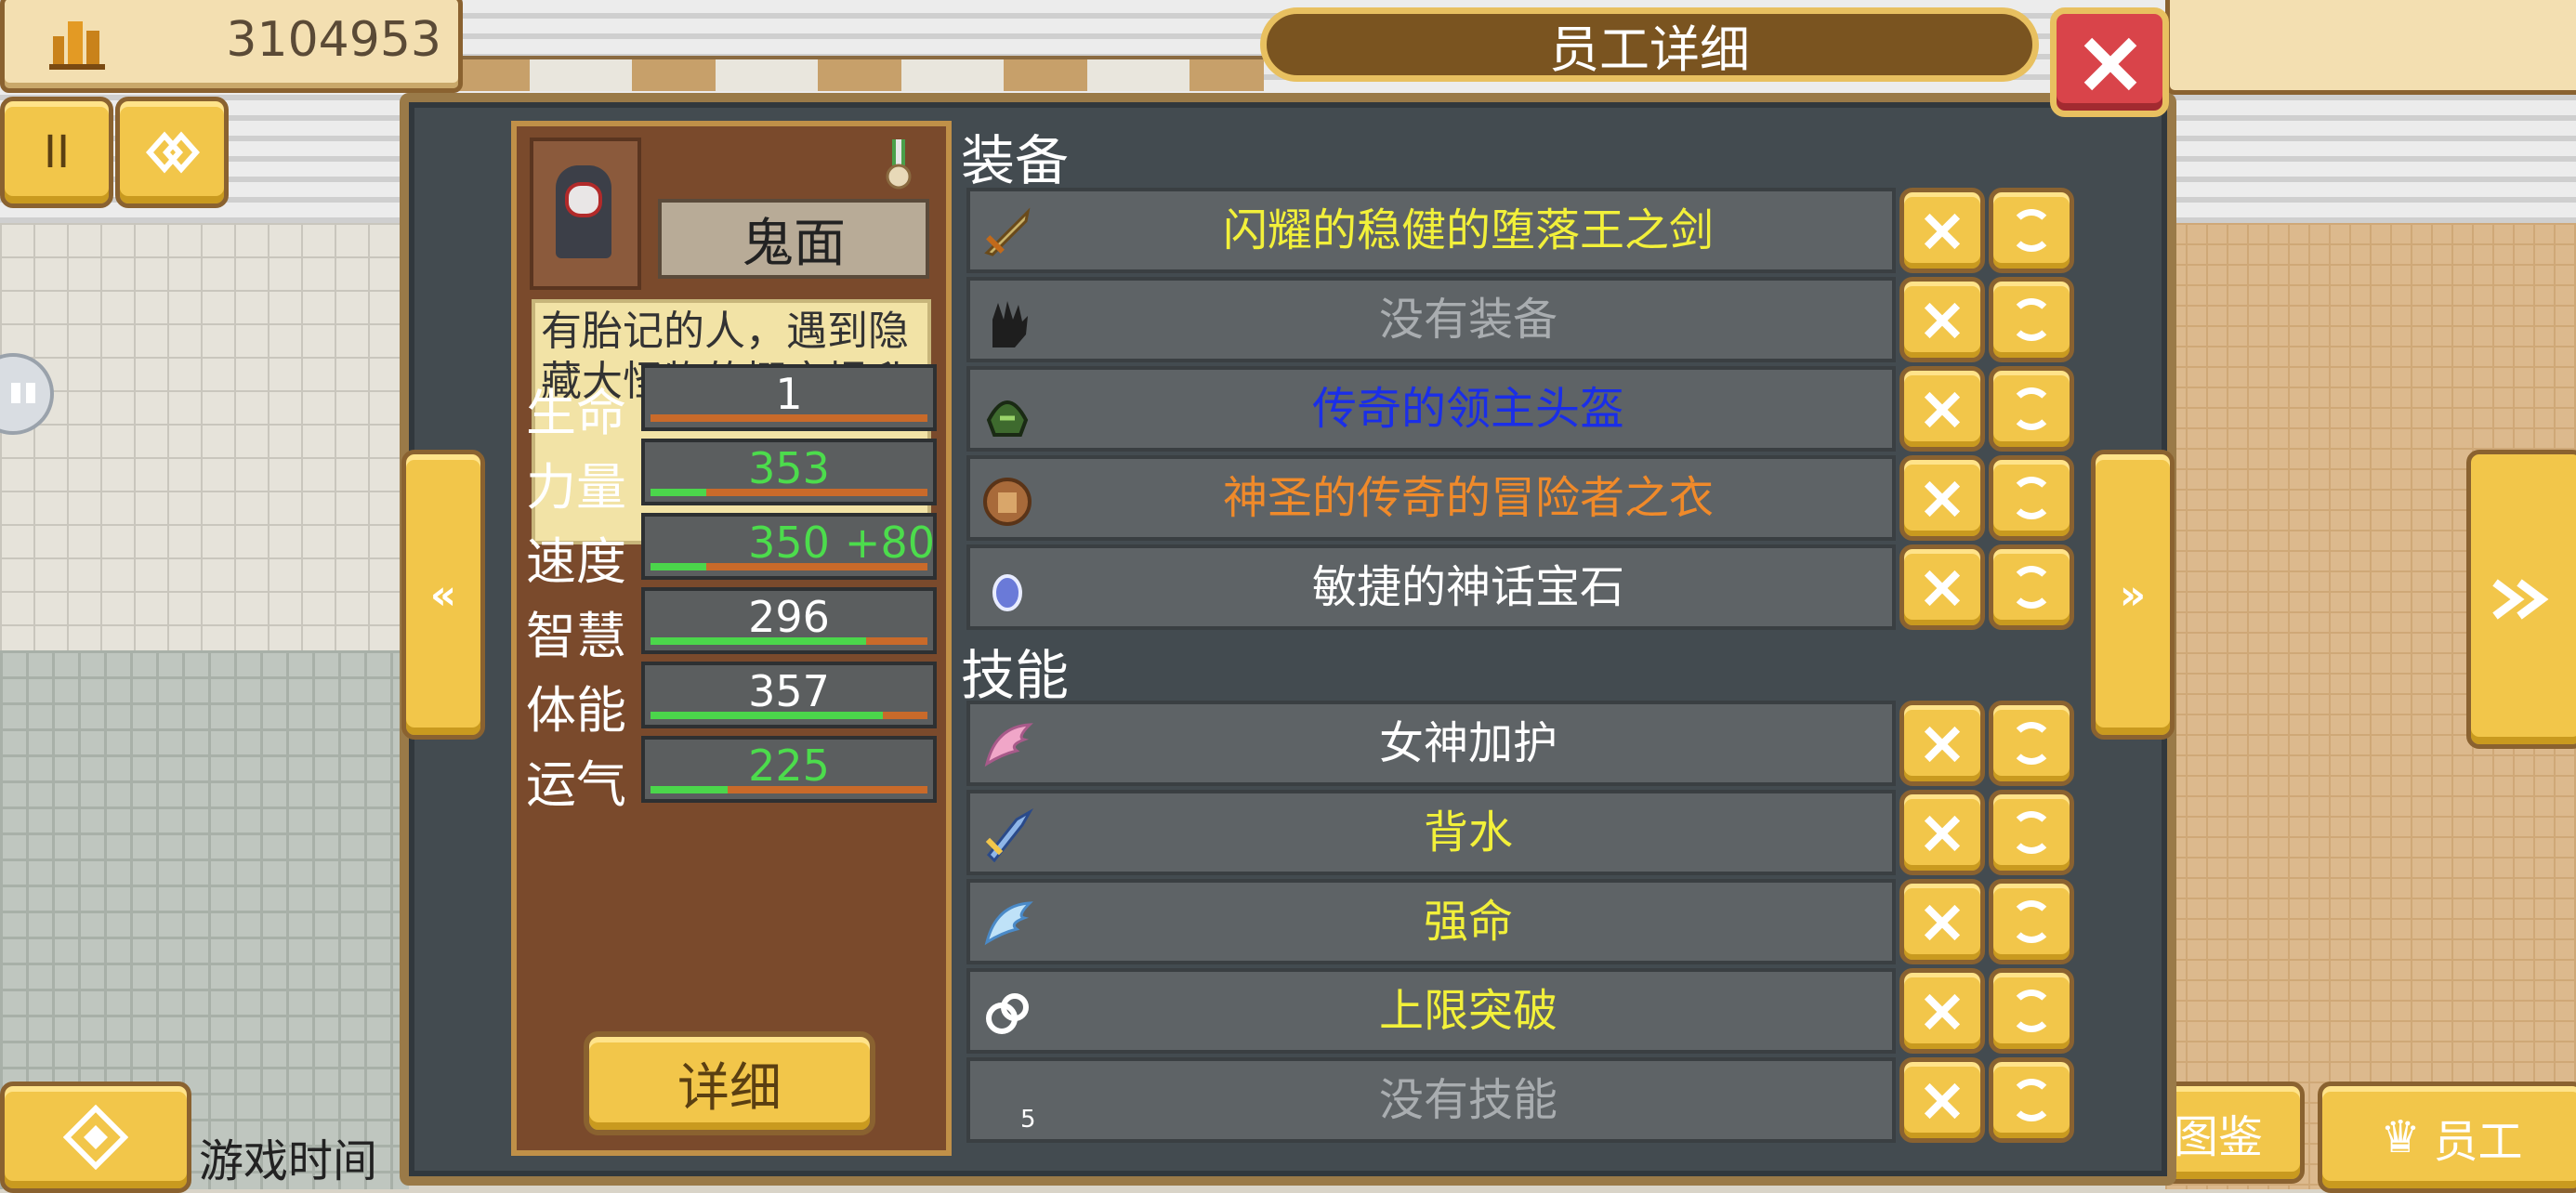  I want to click on stat-bar: 353, so click(789, 472).